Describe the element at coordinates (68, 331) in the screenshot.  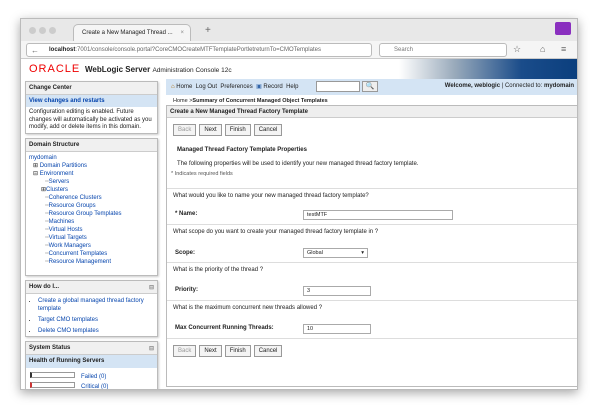
I see `how-to-link: Delete CMO templates` at that location.